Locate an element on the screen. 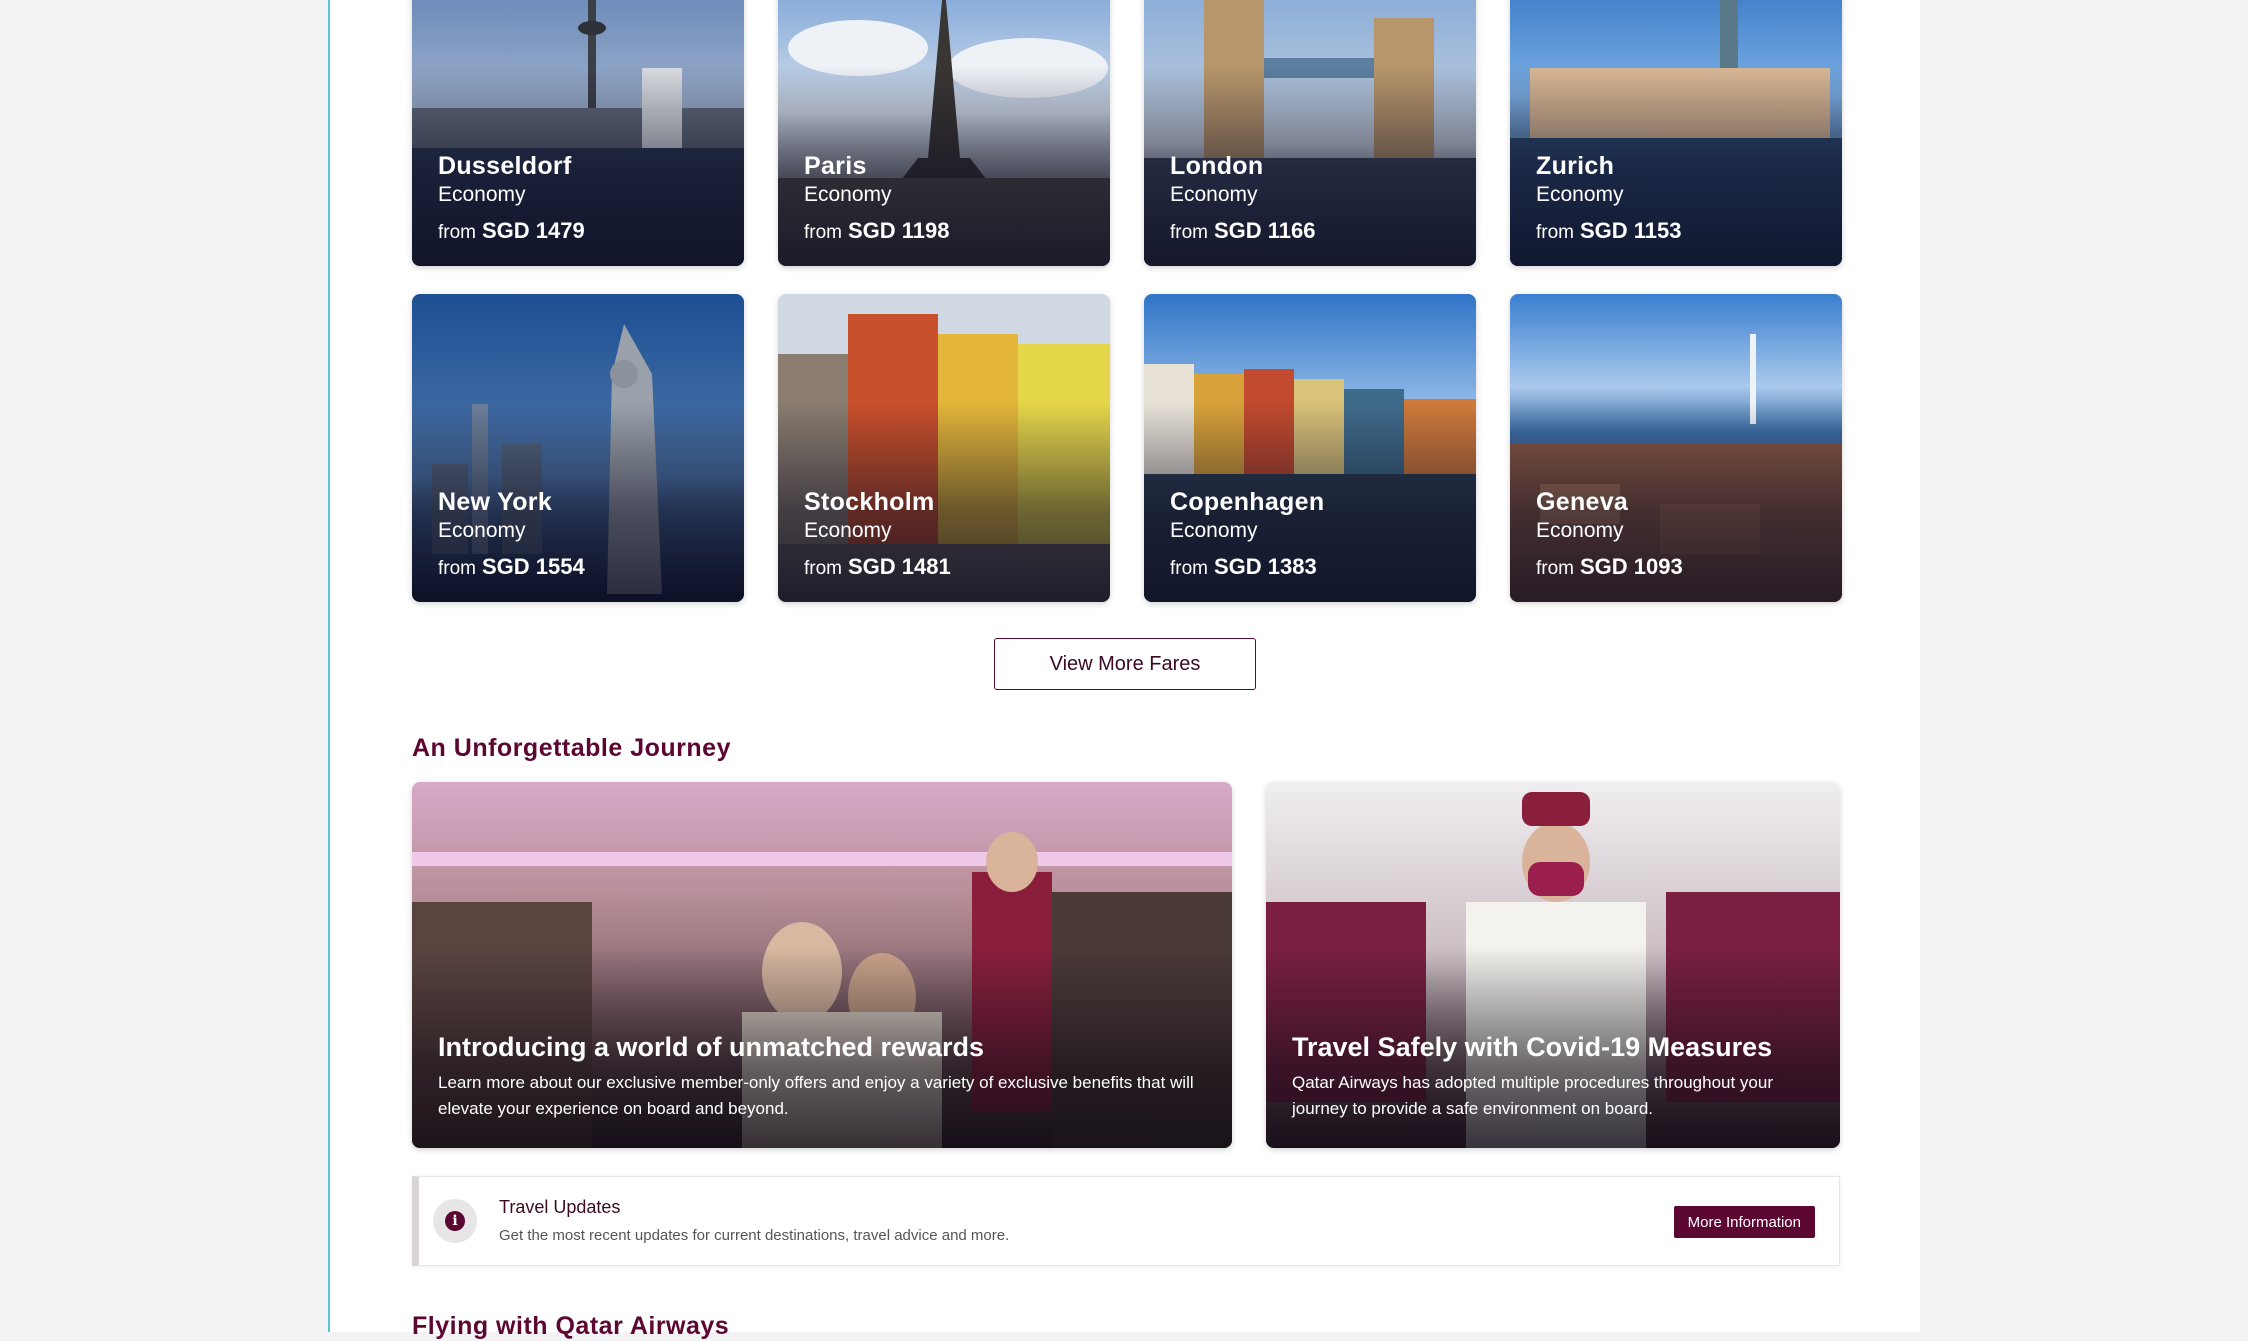 Image resolution: width=2248 pixels, height=1341 pixels. fare-price-line: from SGD 1481 is located at coordinates (877, 568).